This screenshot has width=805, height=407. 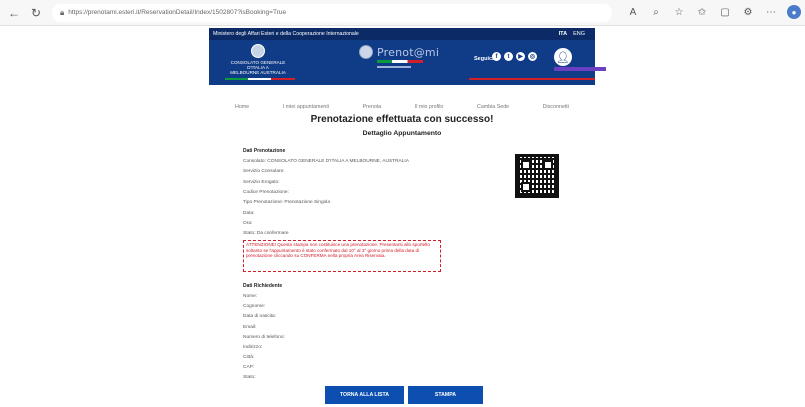 I want to click on lang-eng: ENG, so click(x=579, y=34).